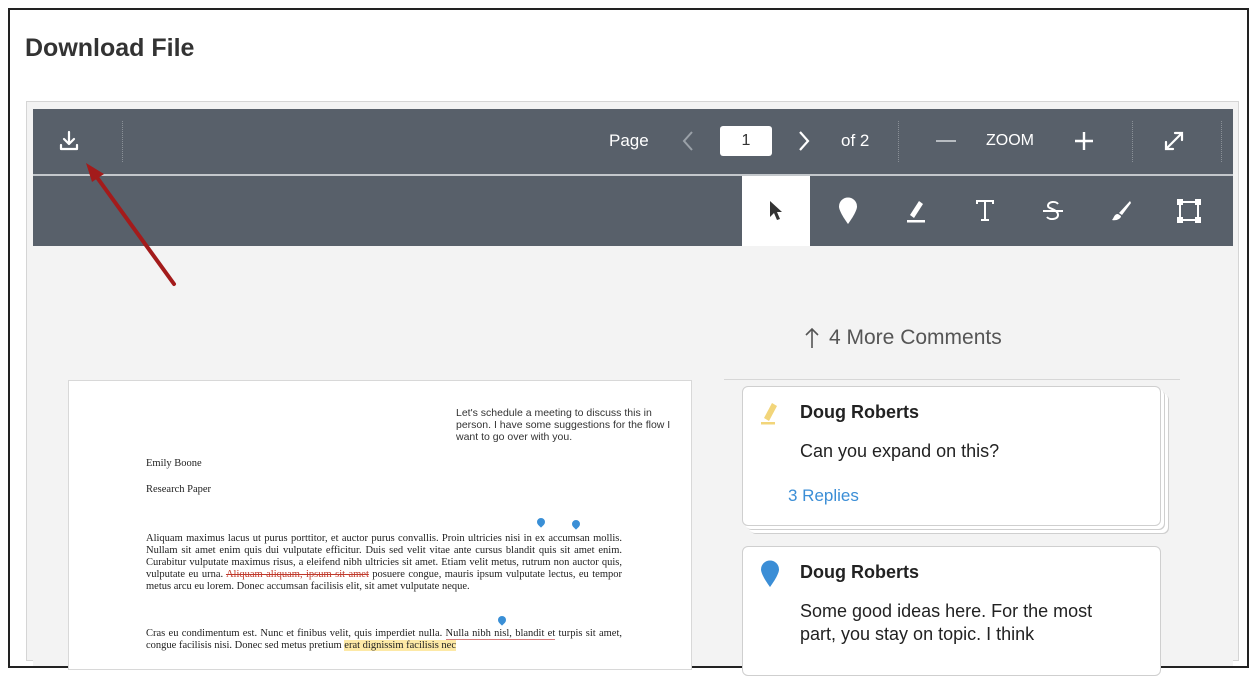  I want to click on page-count-label: of 2, so click(855, 140).